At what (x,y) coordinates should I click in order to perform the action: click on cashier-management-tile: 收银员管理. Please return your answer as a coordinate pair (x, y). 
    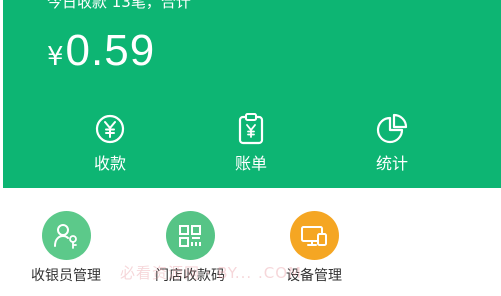
    Looking at the image, I should click on (66, 248).